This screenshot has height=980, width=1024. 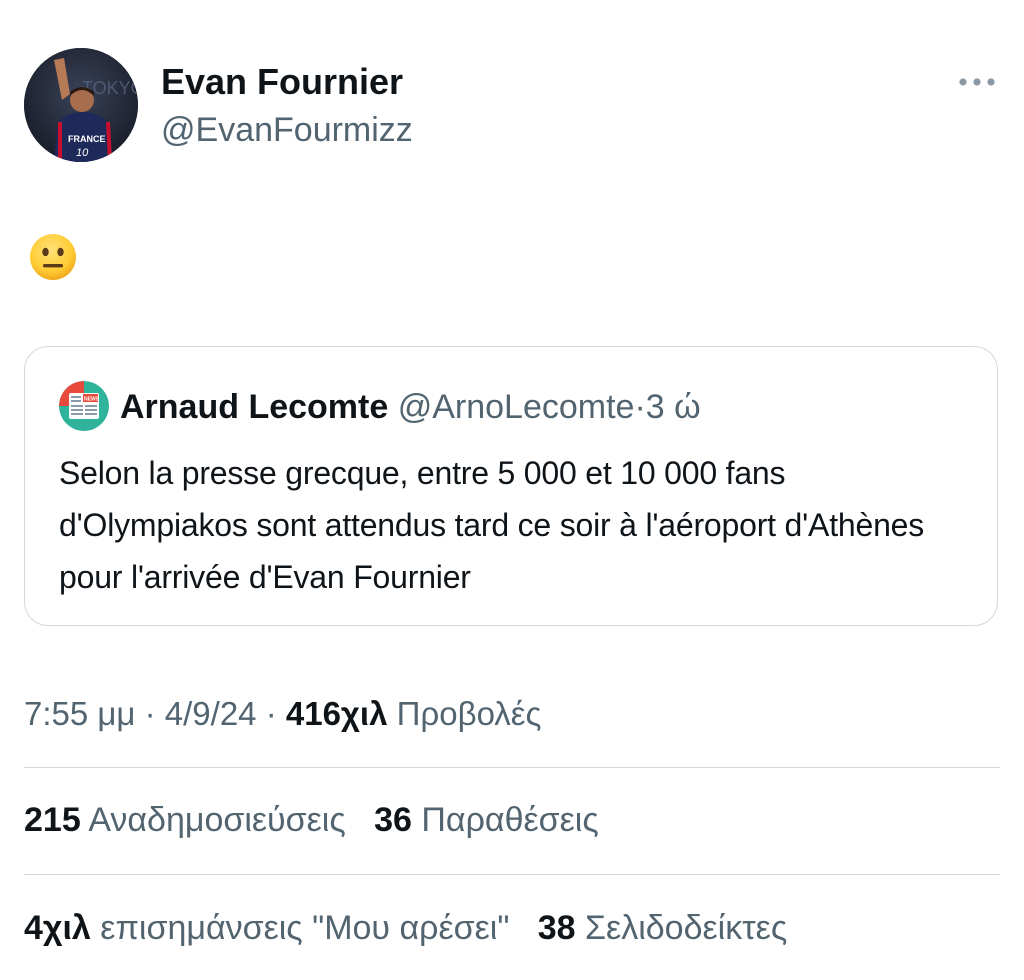 What do you see at coordinates (92, 400) in the screenshot?
I see `quote-avatar-badge: NEWS` at bounding box center [92, 400].